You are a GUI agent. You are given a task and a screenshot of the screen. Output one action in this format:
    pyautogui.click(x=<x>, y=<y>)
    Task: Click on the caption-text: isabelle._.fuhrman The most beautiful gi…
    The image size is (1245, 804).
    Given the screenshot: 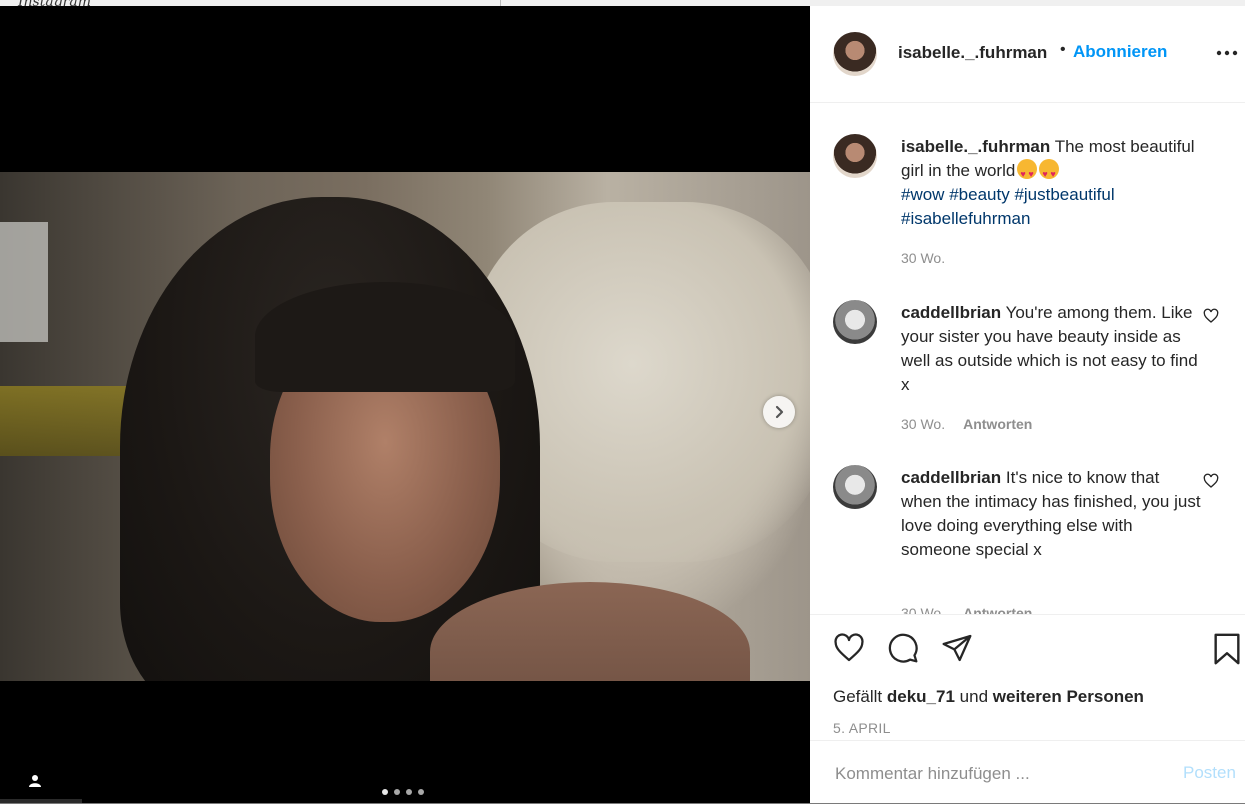 What is the action you would take?
    pyautogui.click(x=1051, y=183)
    